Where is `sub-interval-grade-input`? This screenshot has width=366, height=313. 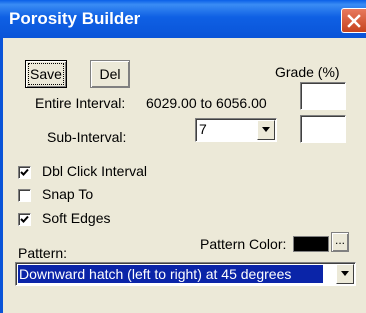
sub-interval-grade-input is located at coordinates (323, 129).